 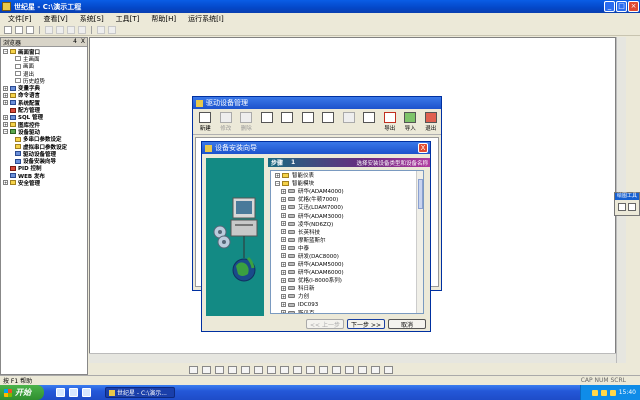 What do you see at coordinates (45, 183) in the screenshot?
I see `tree-item: + 安全管理` at bounding box center [45, 183].